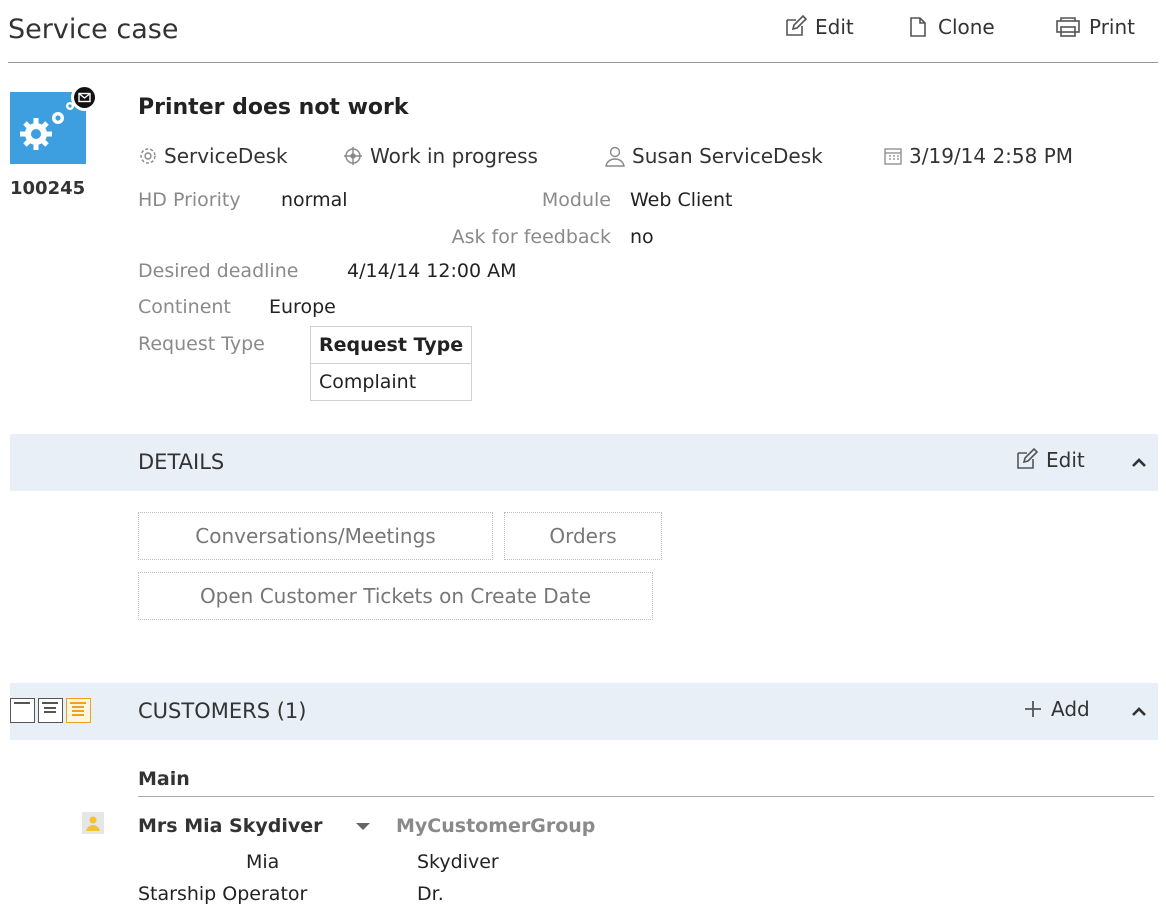 The width and height of the screenshot is (1166, 910). I want to click on meta-status: Work in progress, so click(440, 156).